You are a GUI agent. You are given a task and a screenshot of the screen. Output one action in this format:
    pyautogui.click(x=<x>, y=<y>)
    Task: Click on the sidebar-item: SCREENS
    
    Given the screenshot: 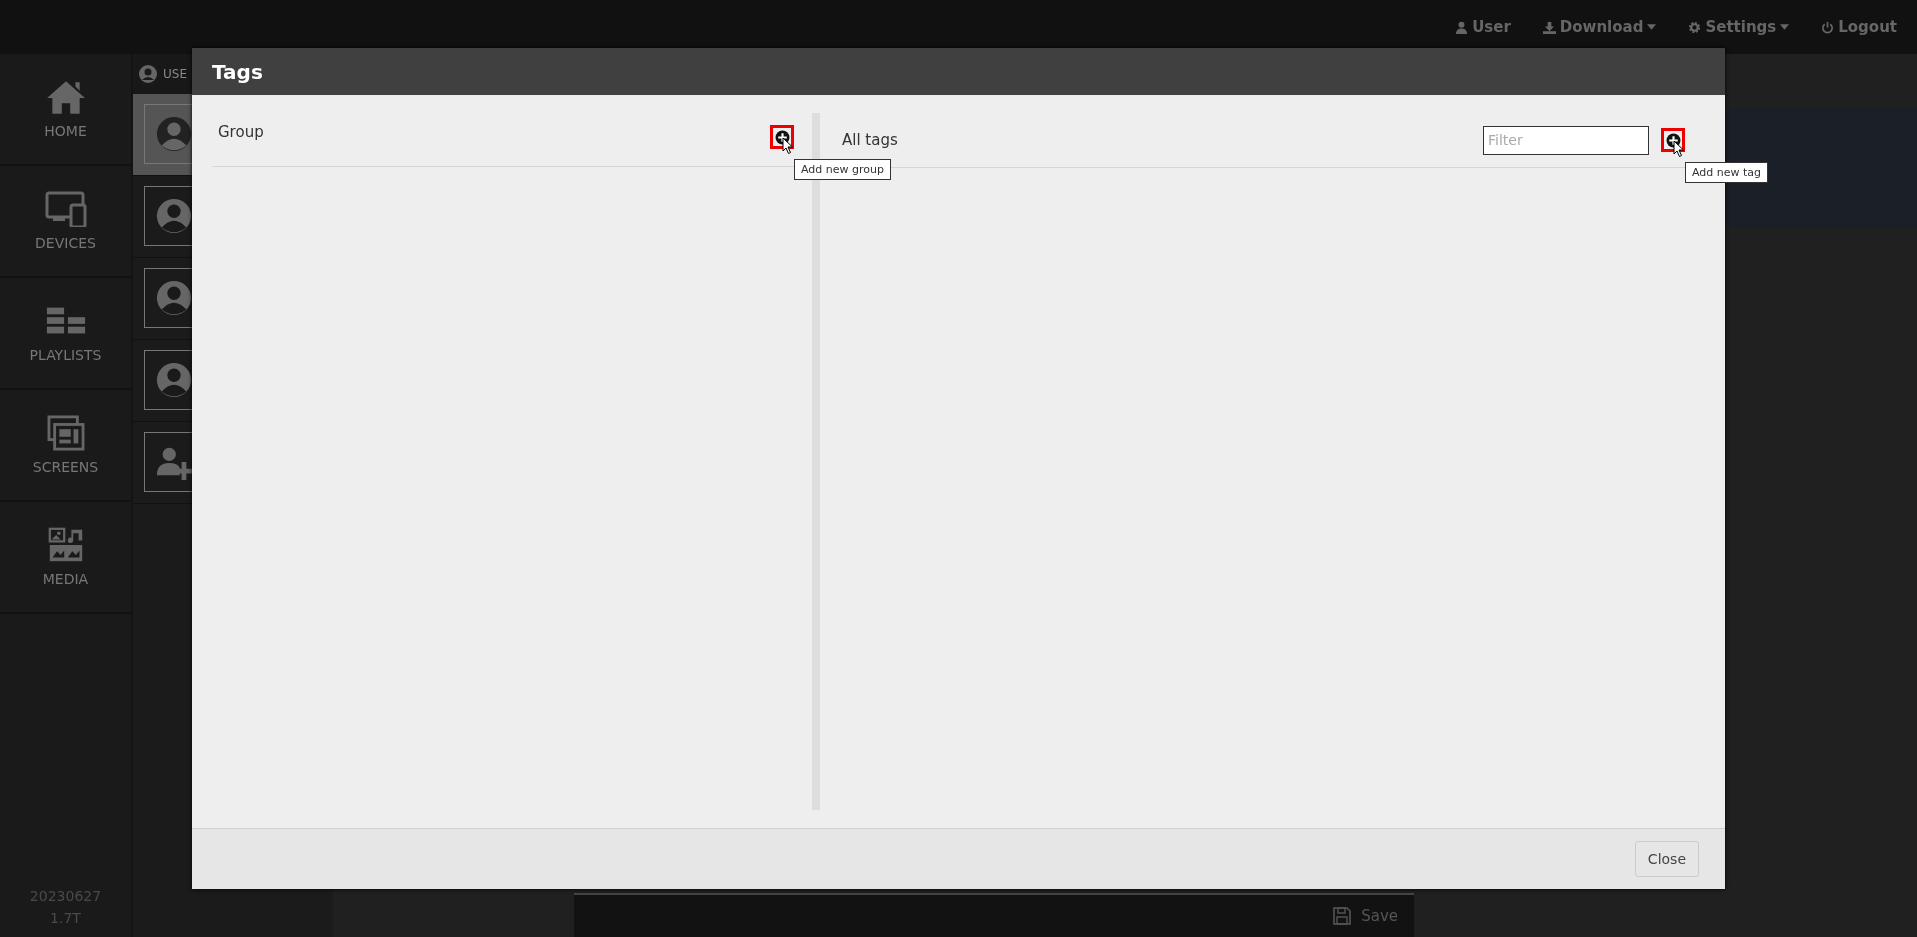 What is the action you would take?
    pyautogui.click(x=65, y=446)
    